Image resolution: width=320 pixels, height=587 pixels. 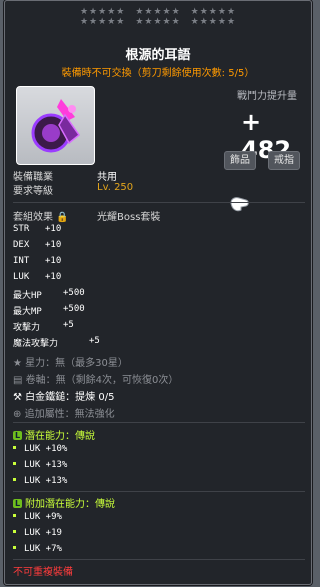 What do you see at coordinates (62, 217) in the screenshot?
I see `lock-icon: 🔒` at bounding box center [62, 217].